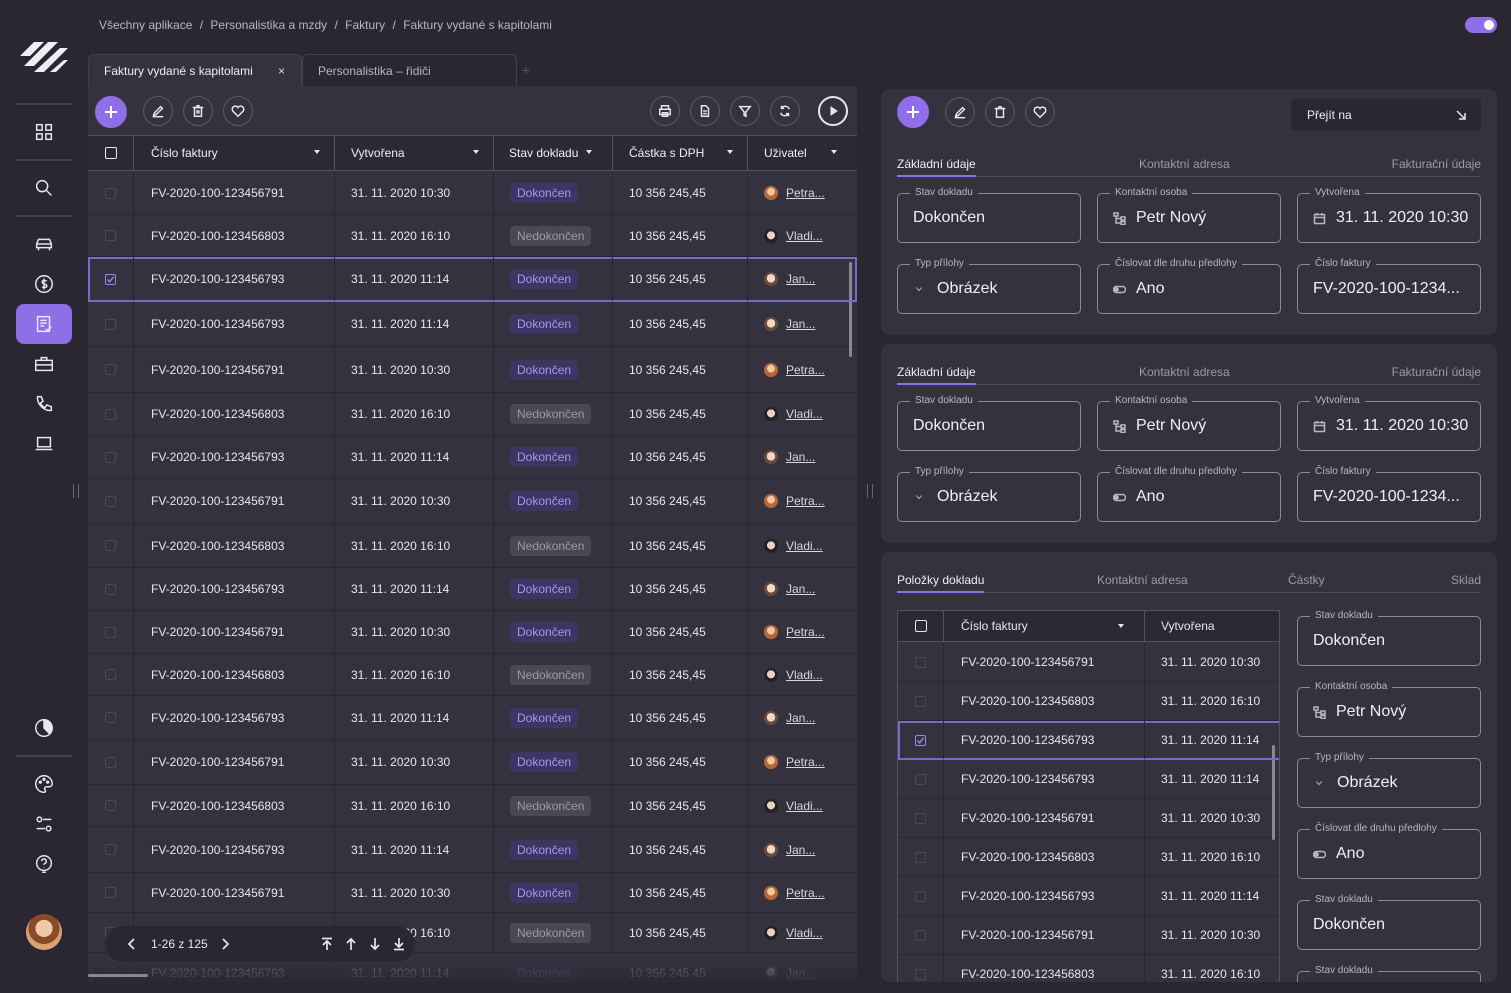 The height and width of the screenshot is (993, 1511). What do you see at coordinates (44, 188) in the screenshot?
I see `sidebar-item-search` at bounding box center [44, 188].